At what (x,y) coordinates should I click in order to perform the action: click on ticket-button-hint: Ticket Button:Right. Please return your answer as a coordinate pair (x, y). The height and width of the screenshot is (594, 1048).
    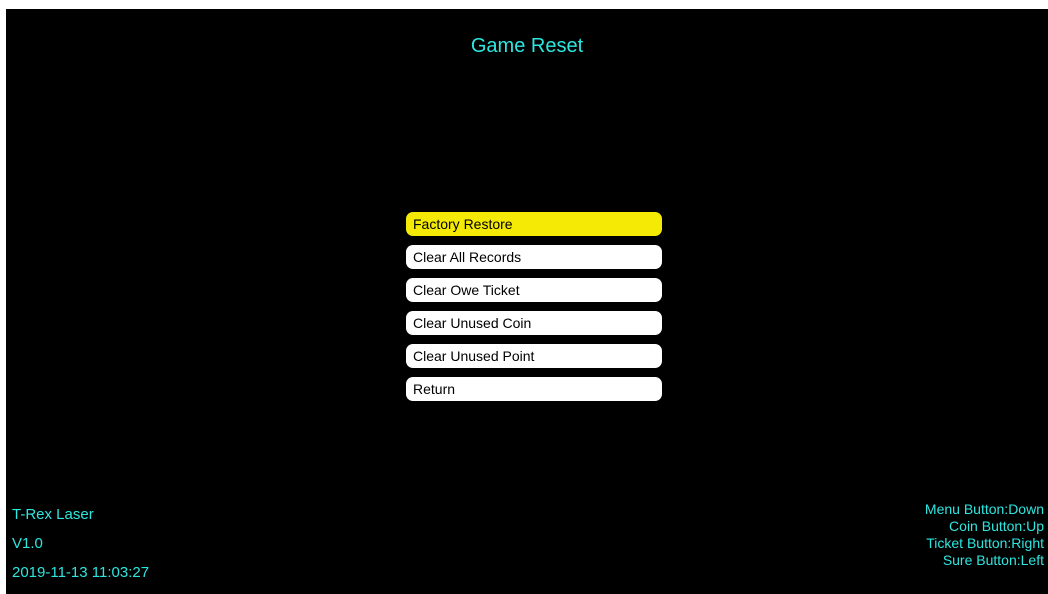
    Looking at the image, I should click on (985, 543).